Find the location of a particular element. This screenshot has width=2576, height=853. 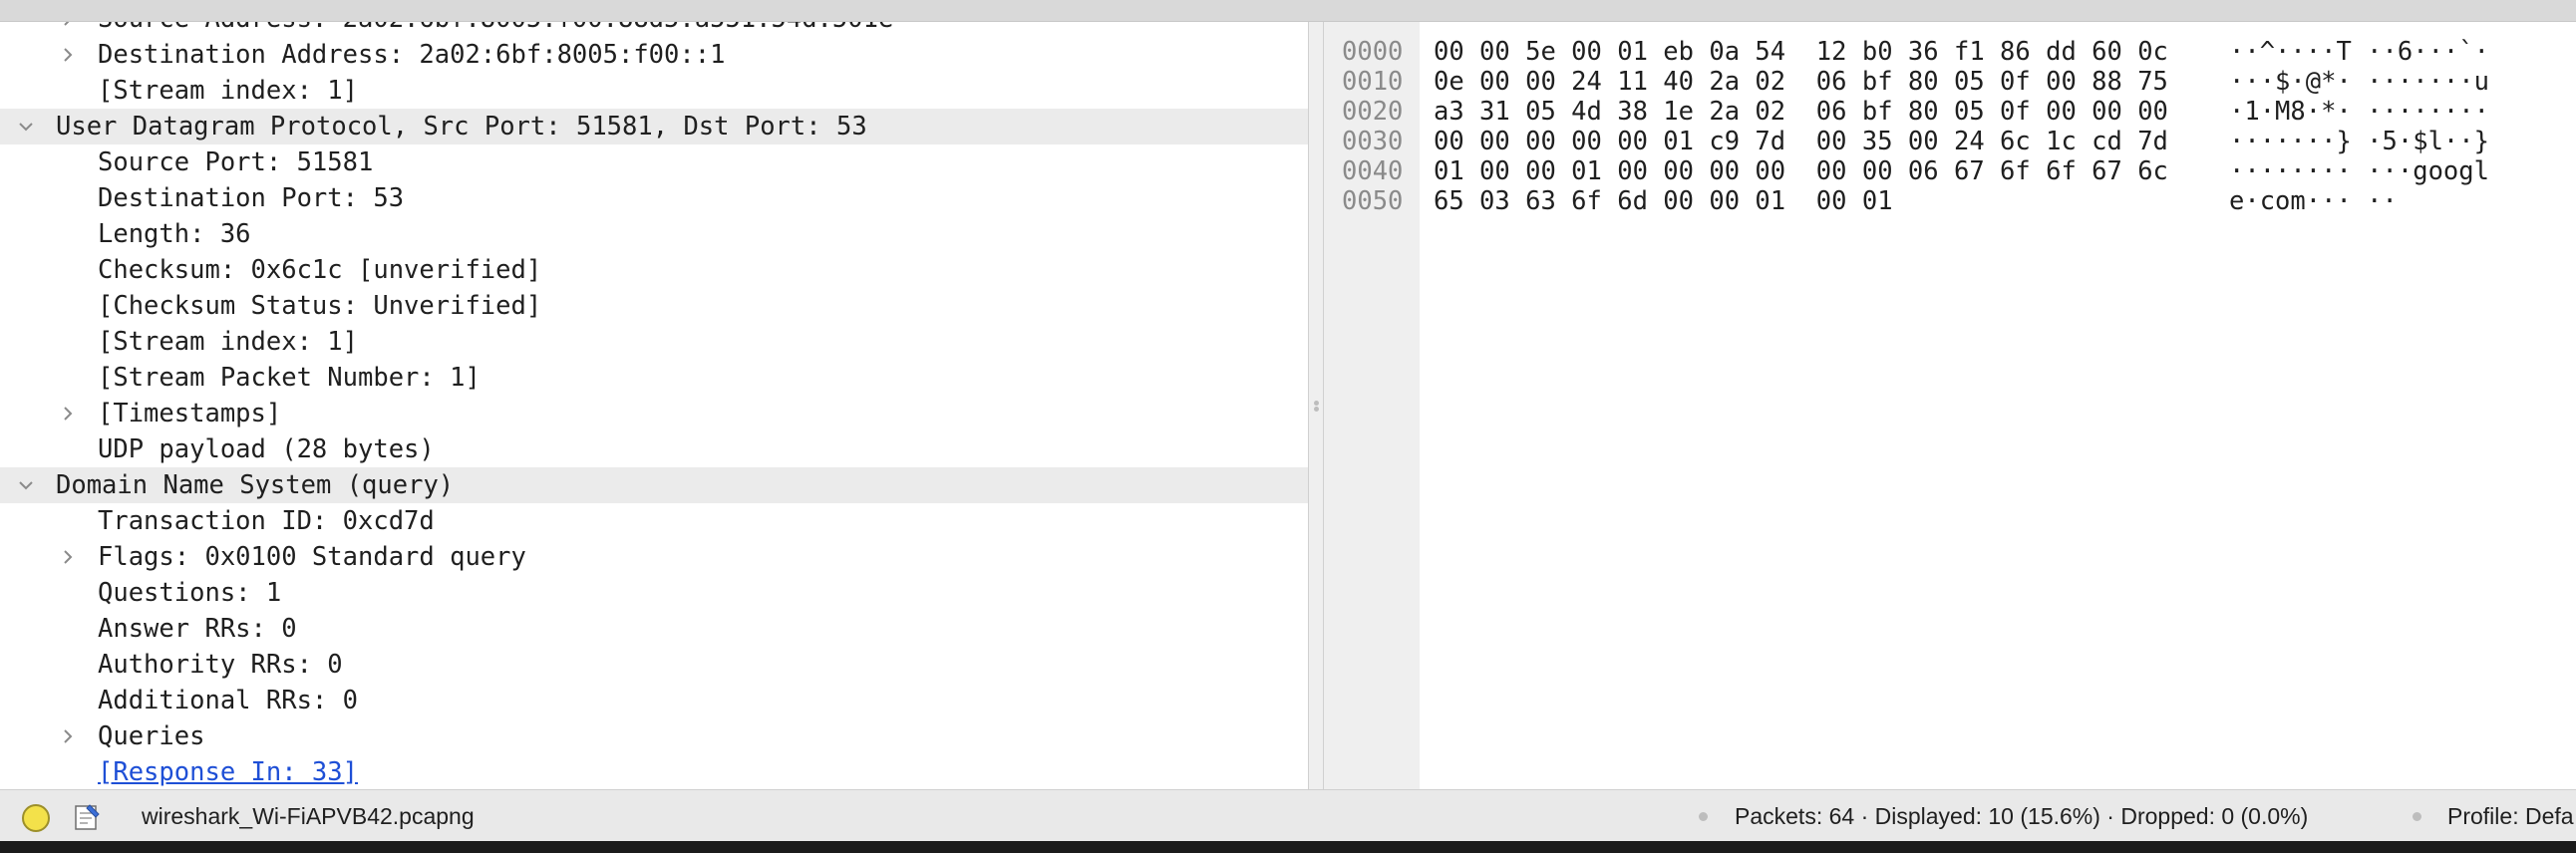

hex-bytes: 65 03 63 6f 6d 00 00 01 00 01 is located at coordinates (1663, 201).